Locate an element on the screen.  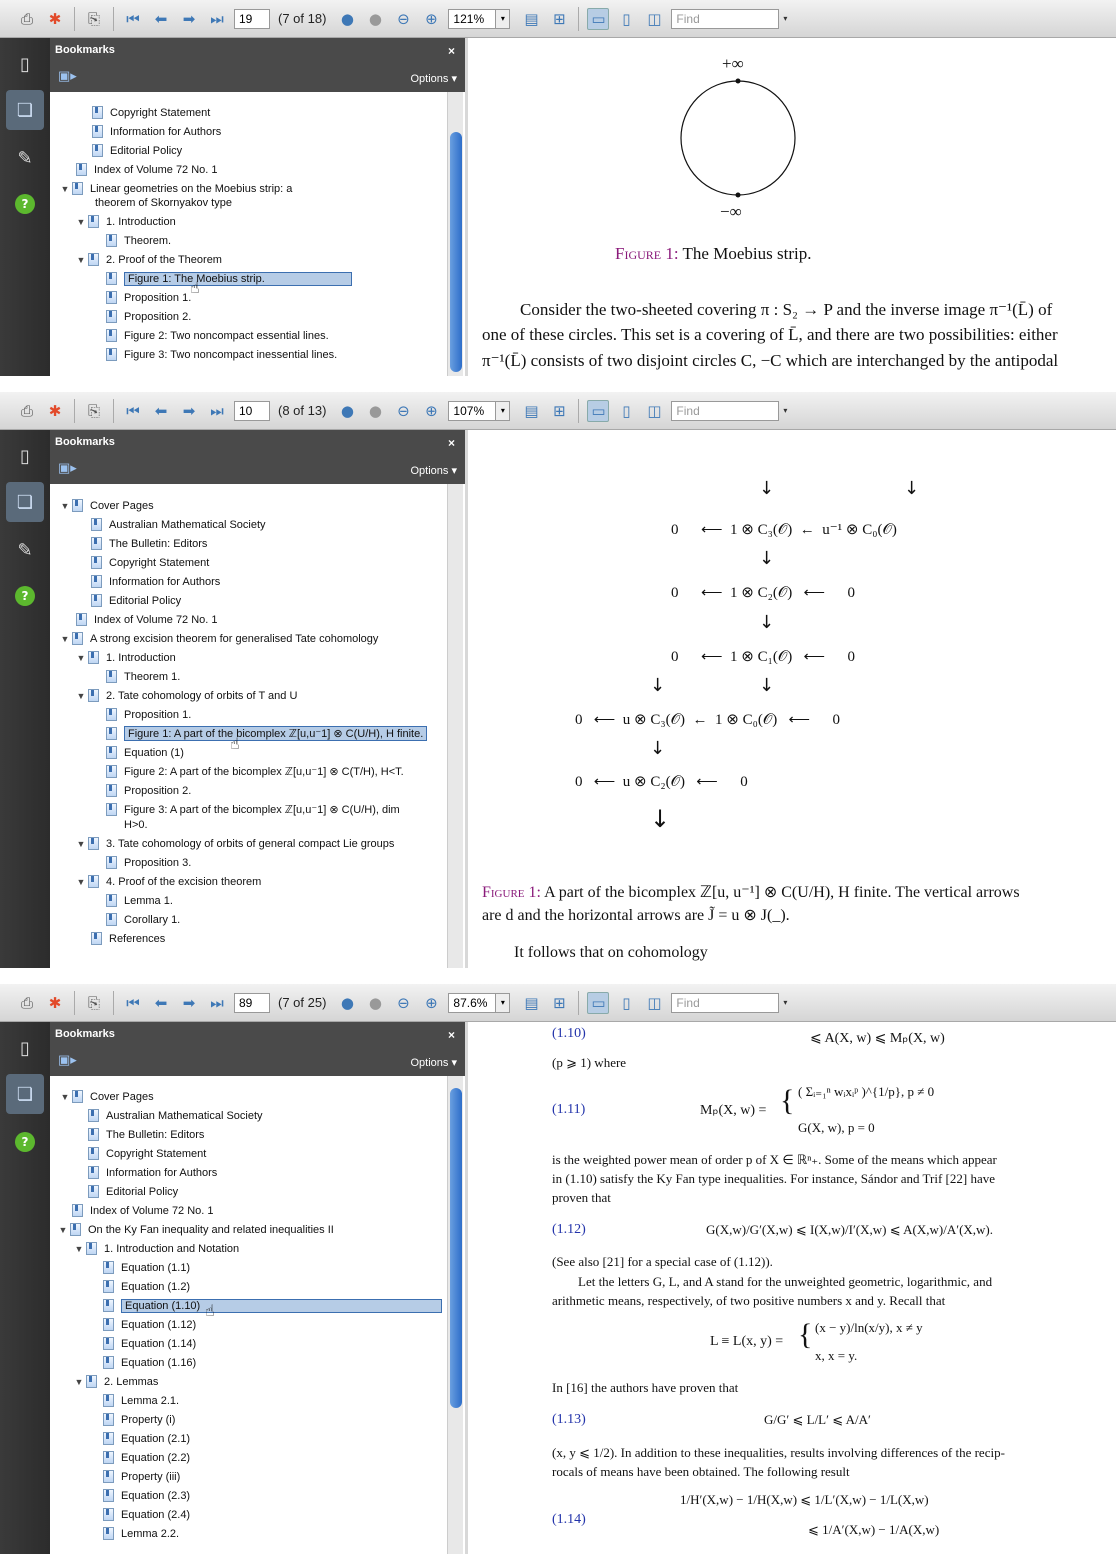
bookmark-item: Property (i) is located at coordinates (139, 1419).